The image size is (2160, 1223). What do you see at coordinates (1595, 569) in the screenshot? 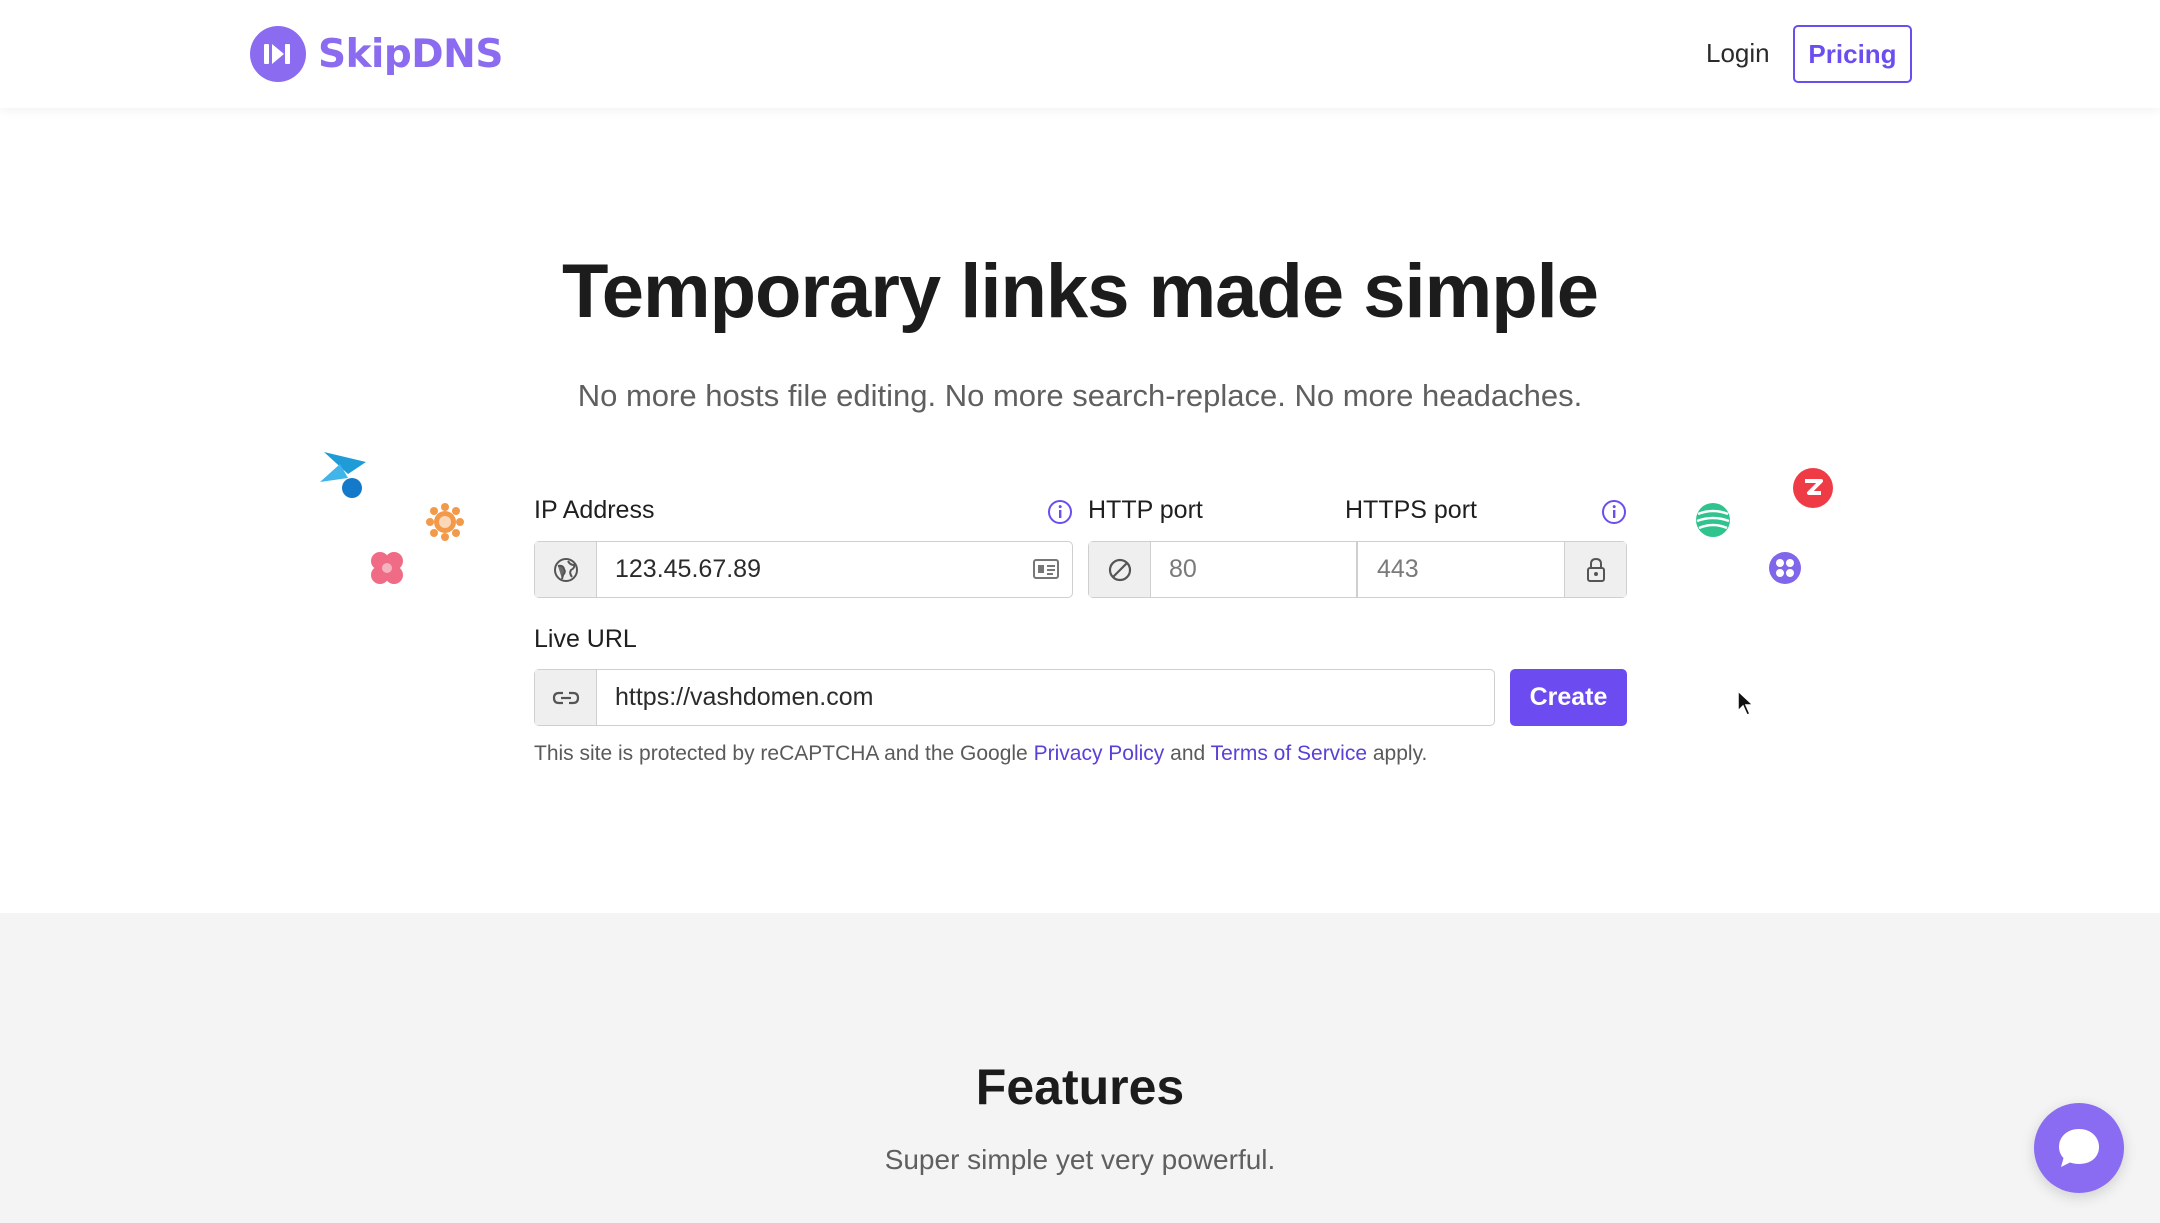
I see `lock-icon` at bounding box center [1595, 569].